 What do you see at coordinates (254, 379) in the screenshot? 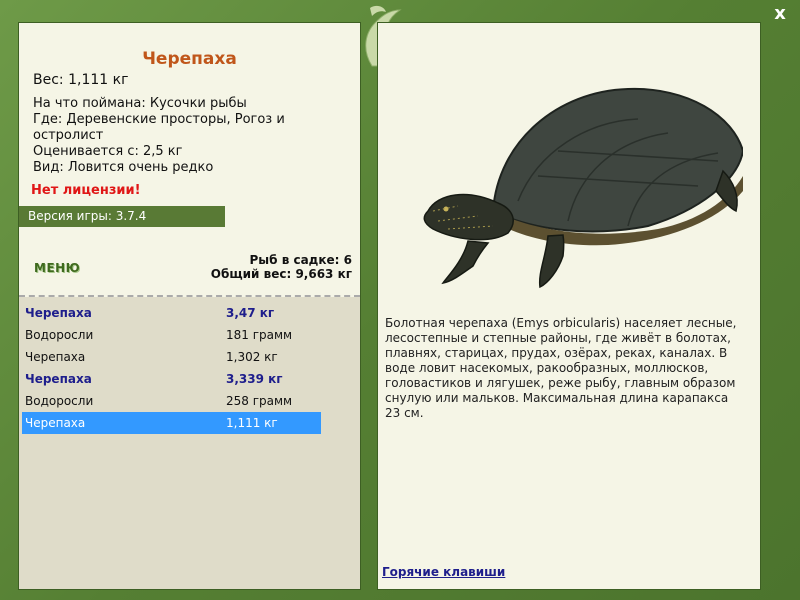
I see `catch-value: 3,339 кг` at bounding box center [254, 379].